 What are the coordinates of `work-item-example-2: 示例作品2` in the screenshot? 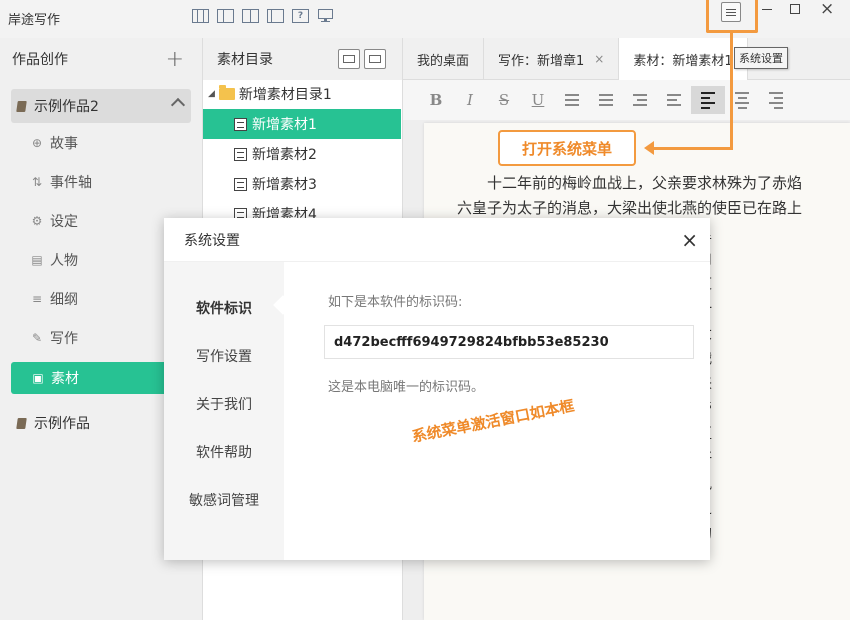 It's located at (101, 106).